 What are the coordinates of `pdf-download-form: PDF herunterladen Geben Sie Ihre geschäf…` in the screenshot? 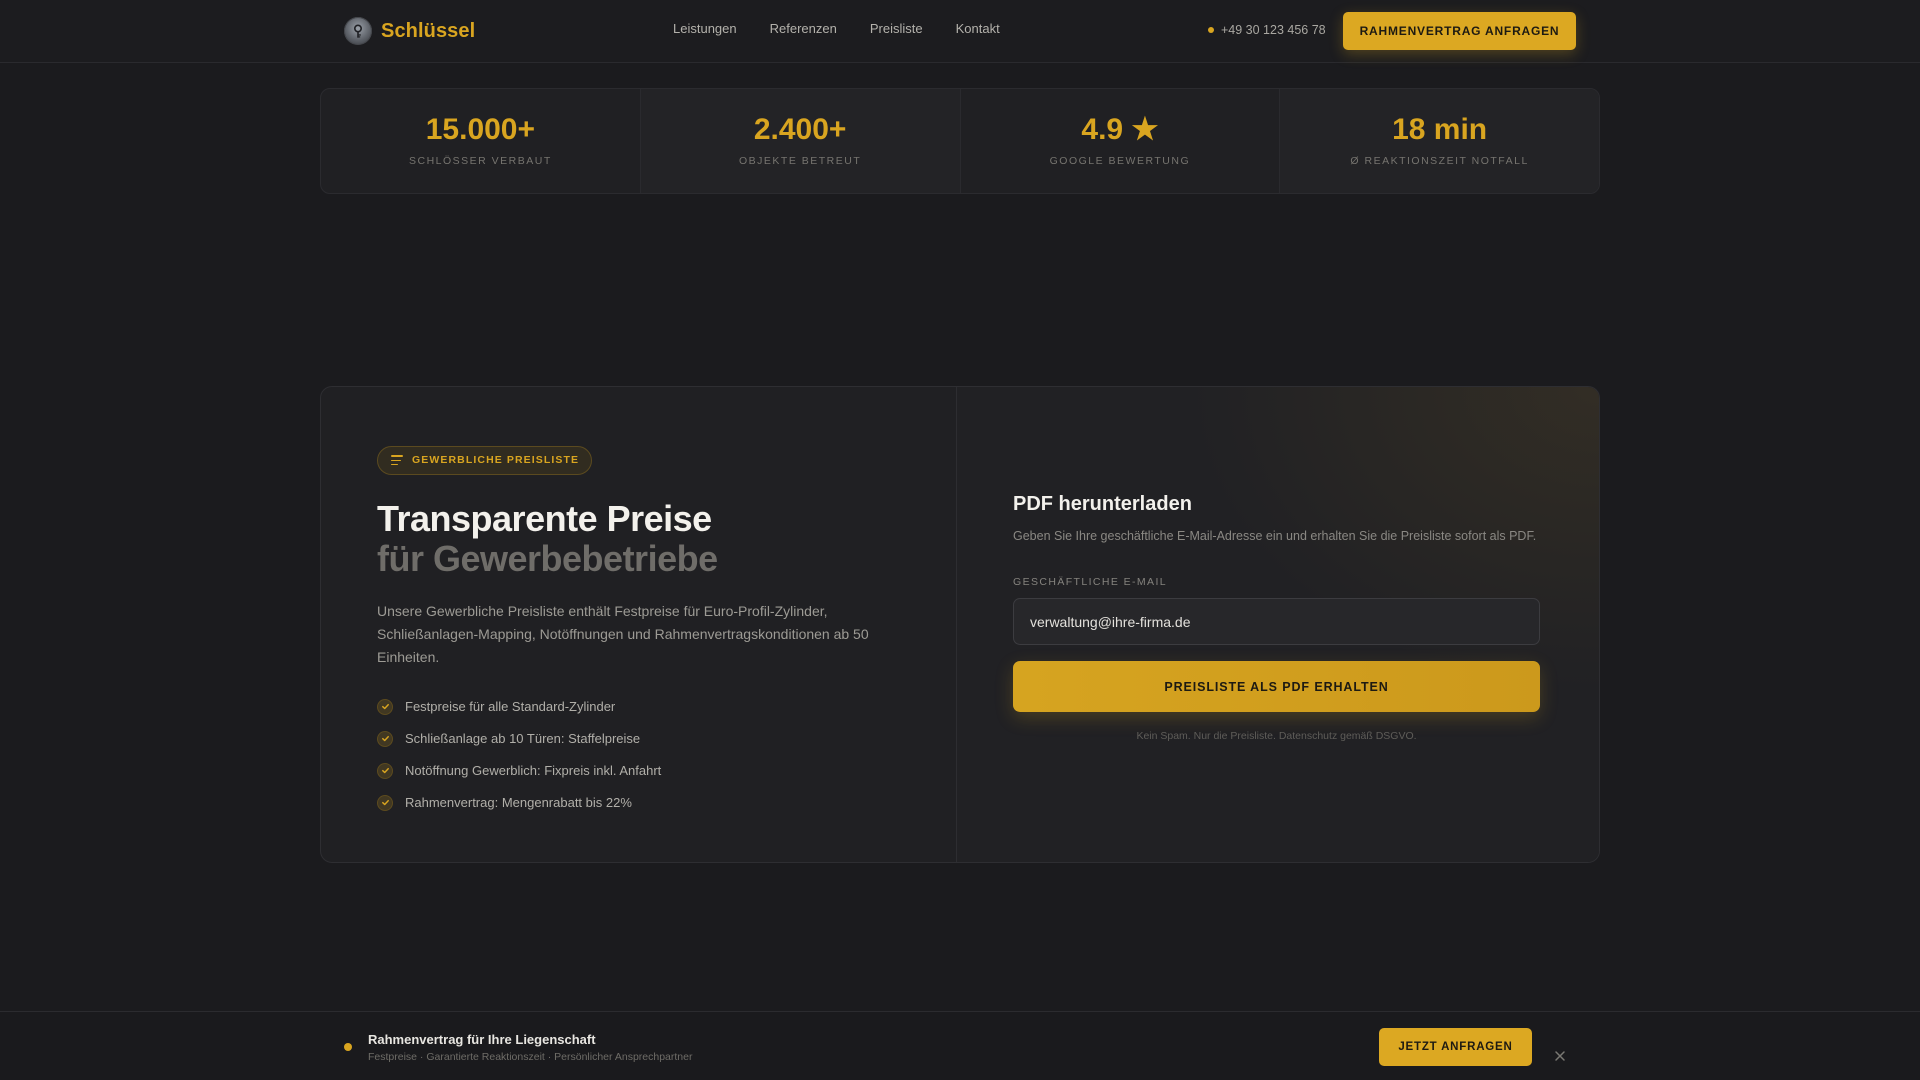 It's located at (1278, 624).